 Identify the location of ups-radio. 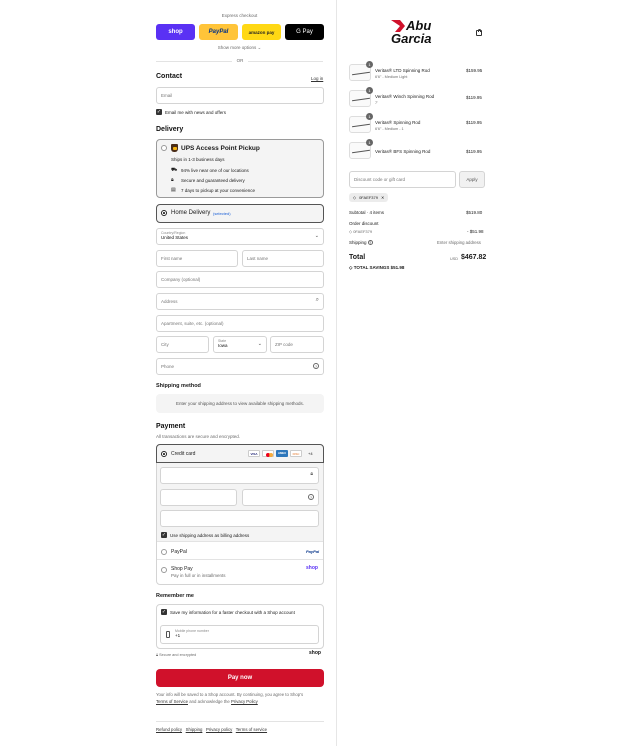
(164, 148).